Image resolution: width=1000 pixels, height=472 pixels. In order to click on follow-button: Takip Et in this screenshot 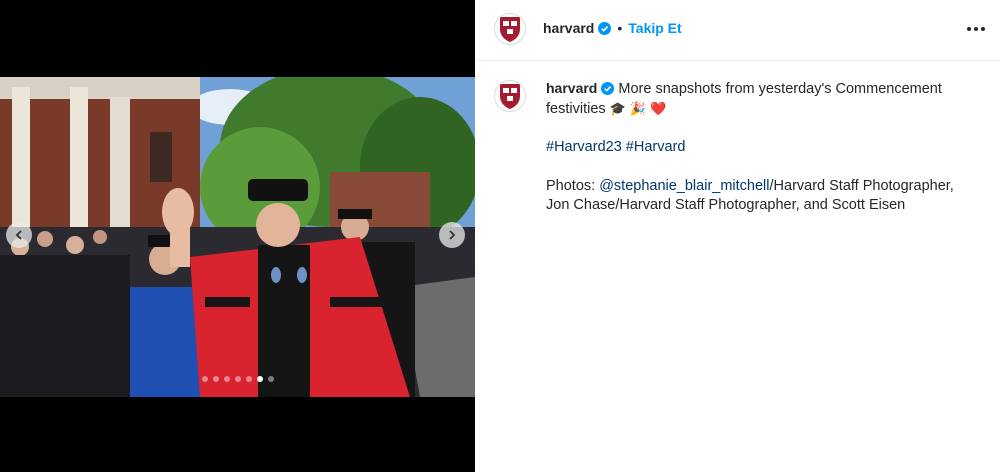, I will do `click(654, 28)`.